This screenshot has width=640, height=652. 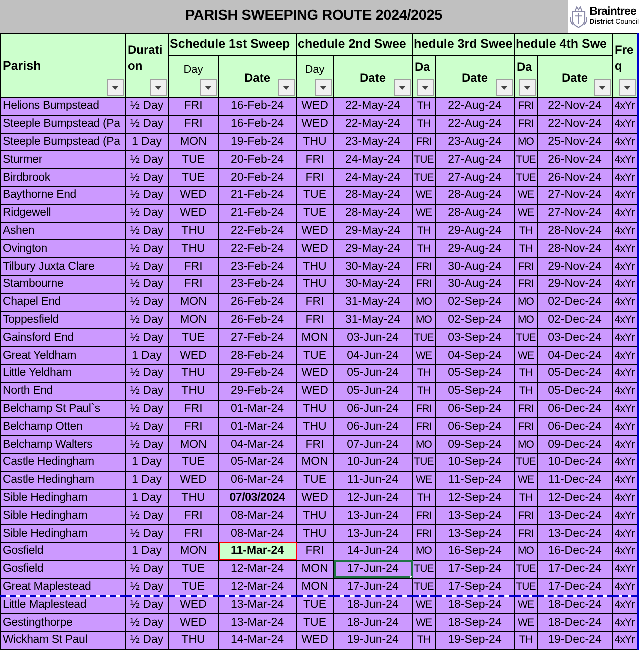 I want to click on table-cell: Great Maplestead, so click(x=63, y=587).